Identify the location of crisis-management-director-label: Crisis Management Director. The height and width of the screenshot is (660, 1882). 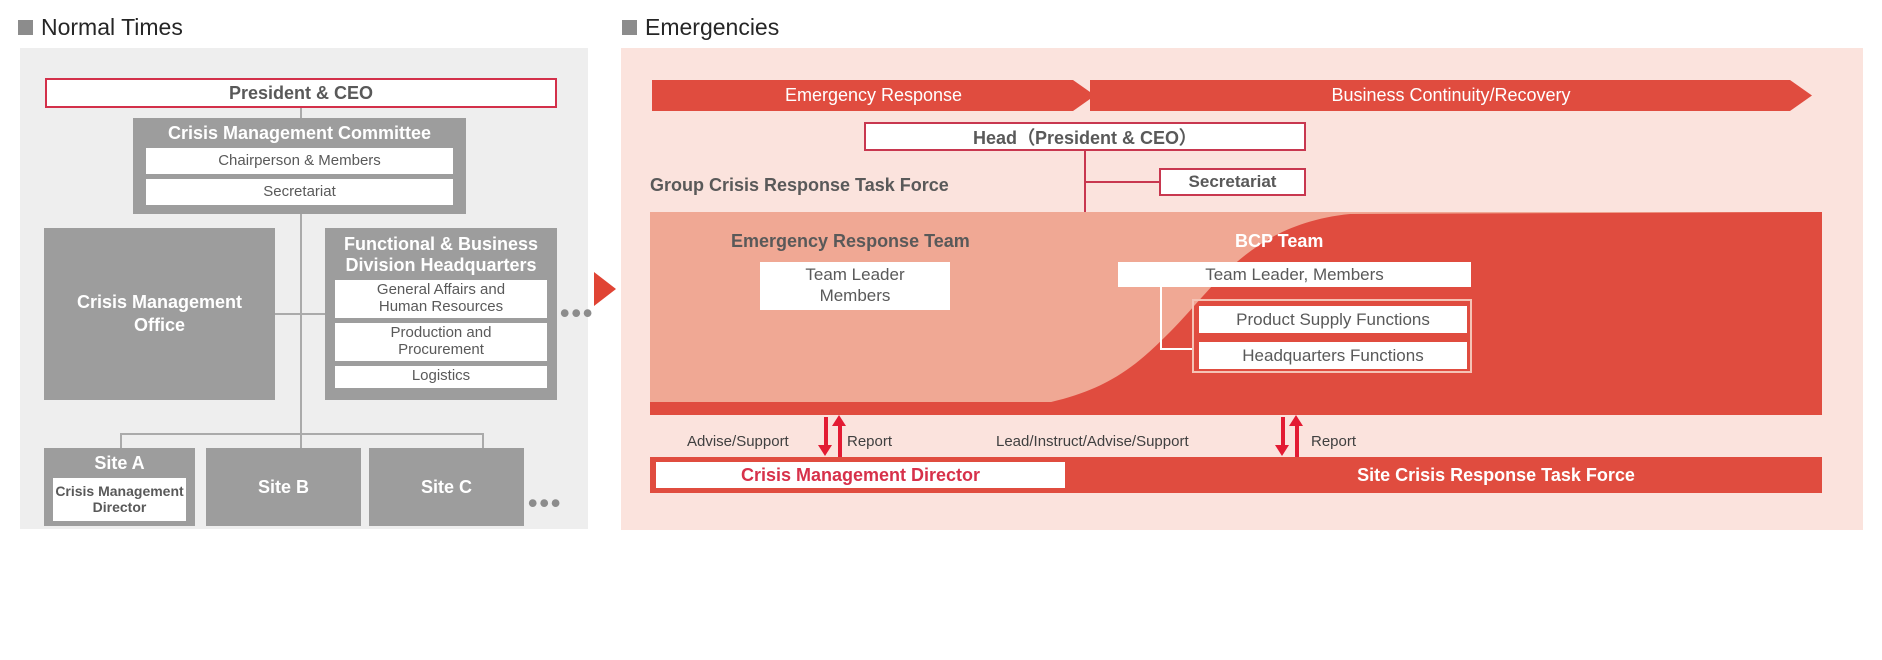
(860, 474).